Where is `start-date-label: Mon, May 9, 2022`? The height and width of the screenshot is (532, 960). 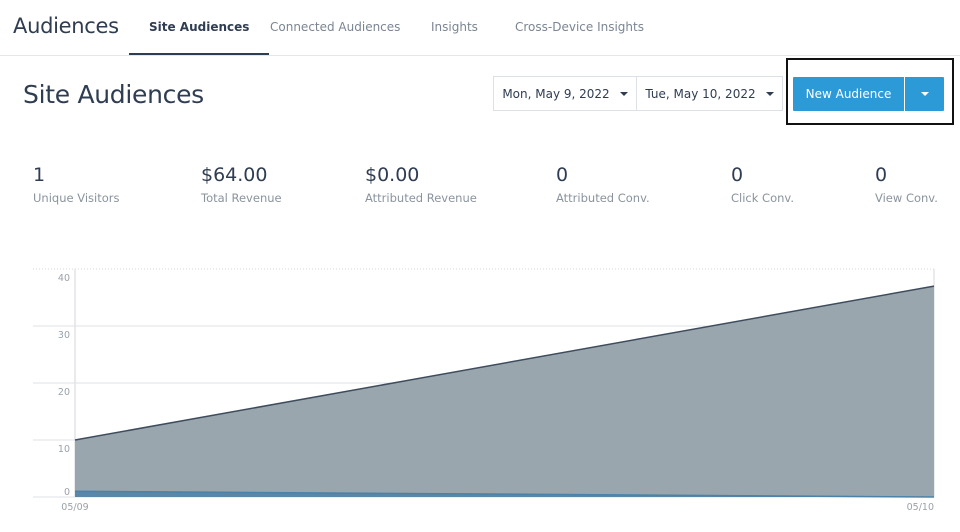 start-date-label: Mon, May 9, 2022 is located at coordinates (556, 93).